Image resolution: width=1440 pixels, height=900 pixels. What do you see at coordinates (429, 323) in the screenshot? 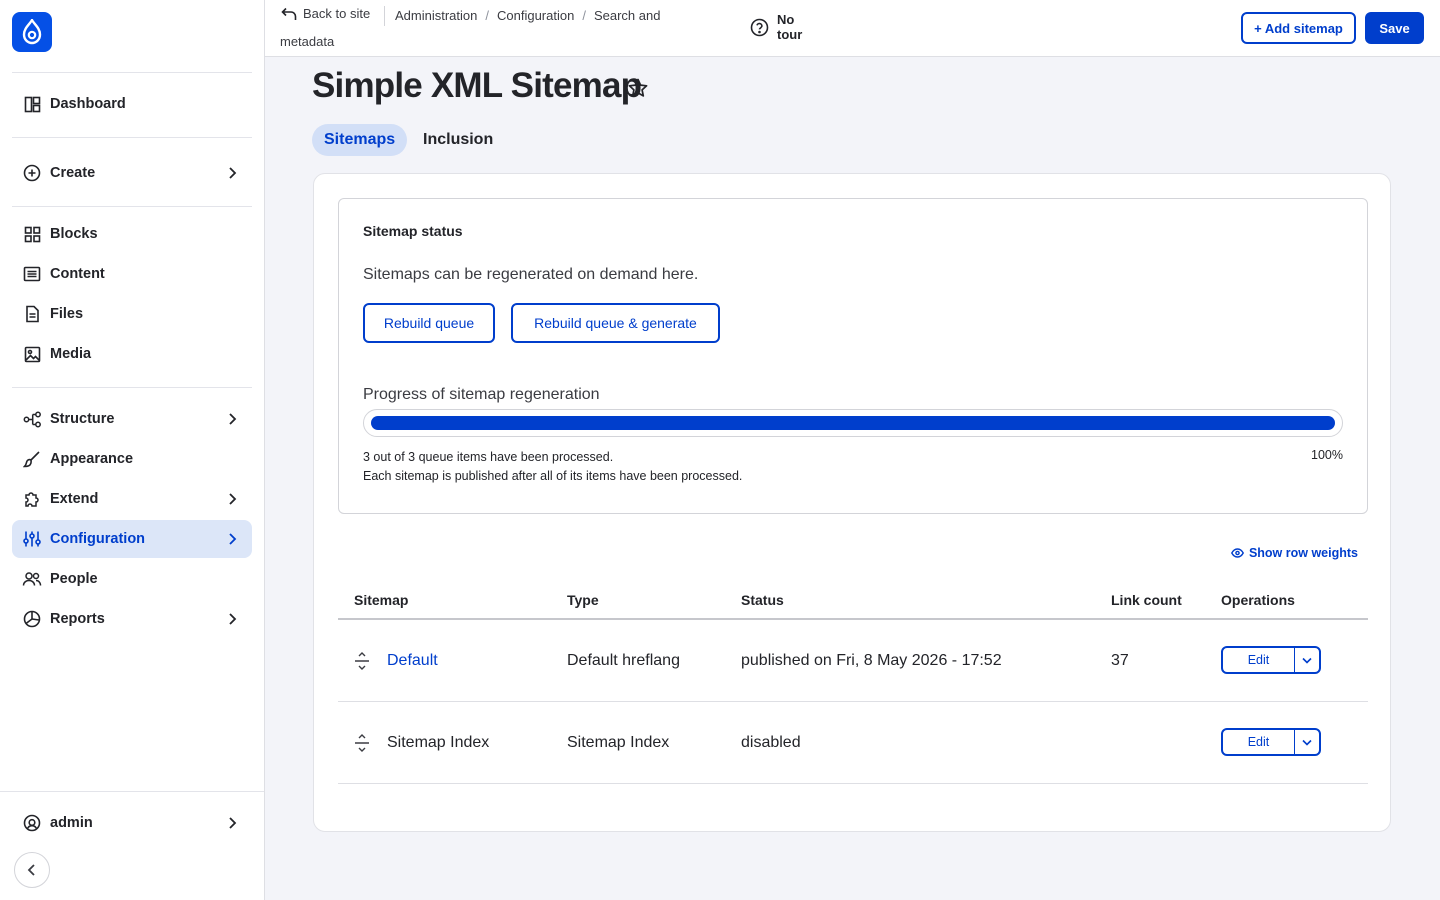
I see `rebuild-queue-button: Rebuild queue` at bounding box center [429, 323].